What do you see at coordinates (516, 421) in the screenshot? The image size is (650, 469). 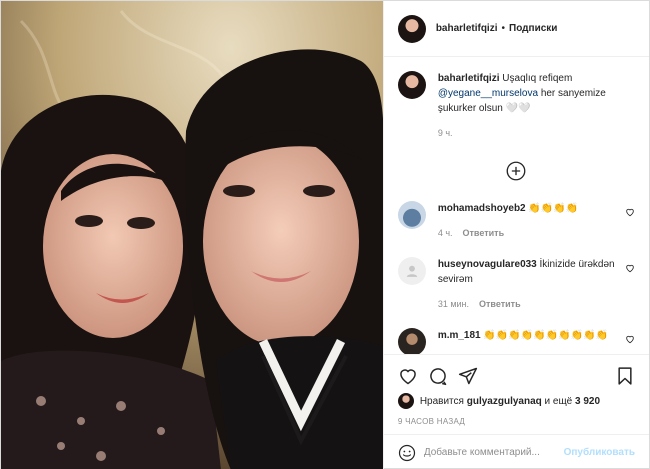 I see `post-timestamp: 9 ЧАСОВ НАЗАД` at bounding box center [516, 421].